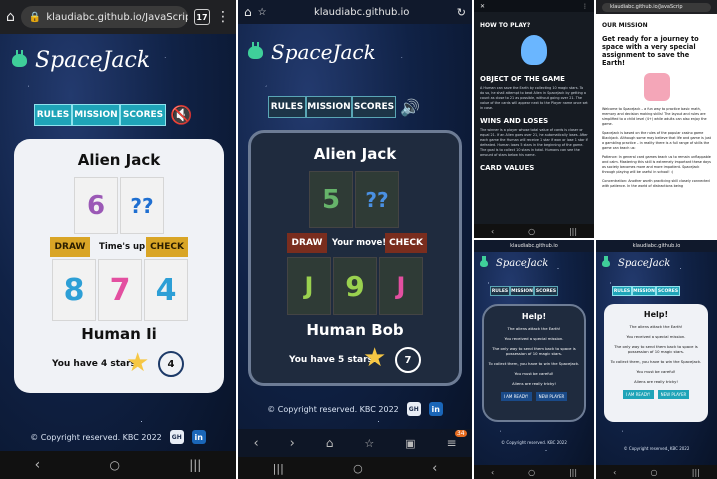 This screenshot has height=479, width=717. I want to click on alien-card: 5, so click(331, 199).